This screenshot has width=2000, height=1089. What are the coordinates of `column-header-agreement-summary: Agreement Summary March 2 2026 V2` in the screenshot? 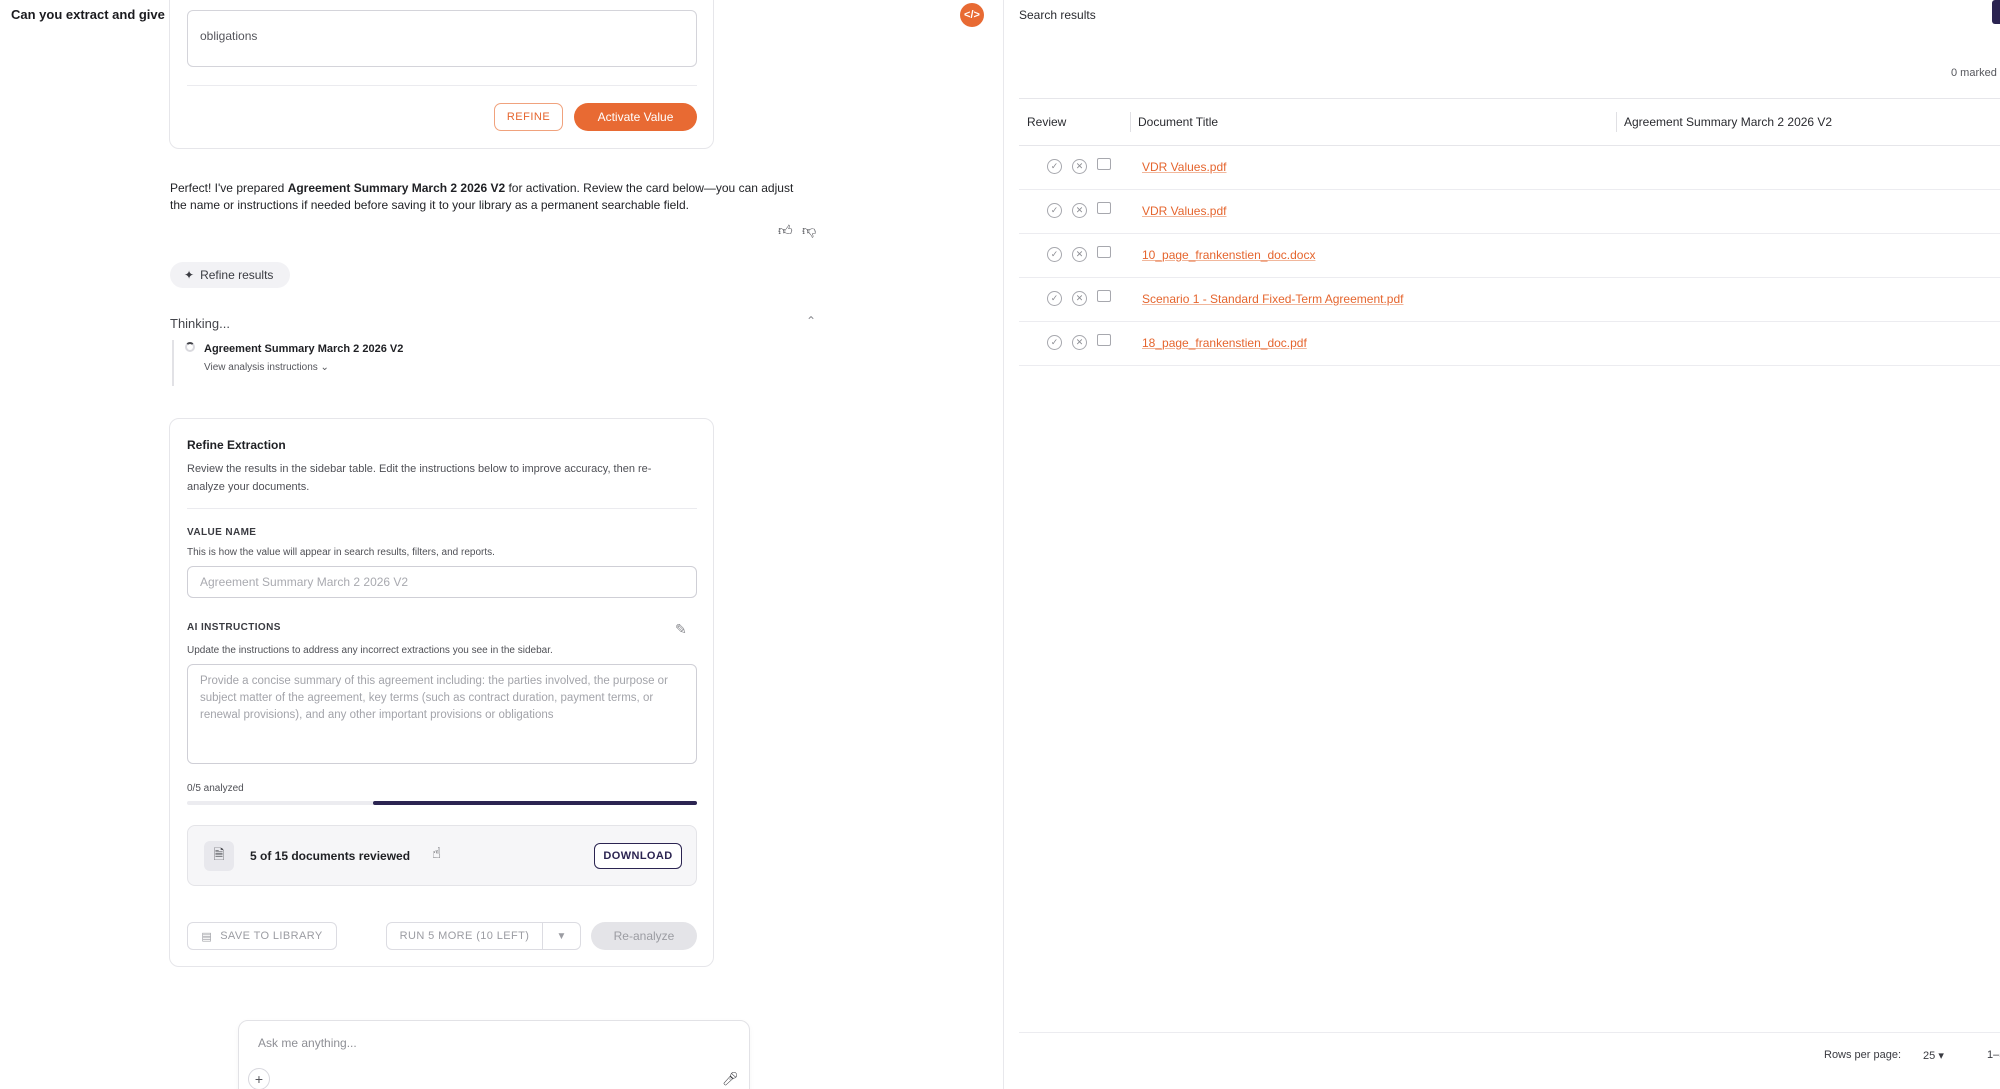 It's located at (1728, 122).